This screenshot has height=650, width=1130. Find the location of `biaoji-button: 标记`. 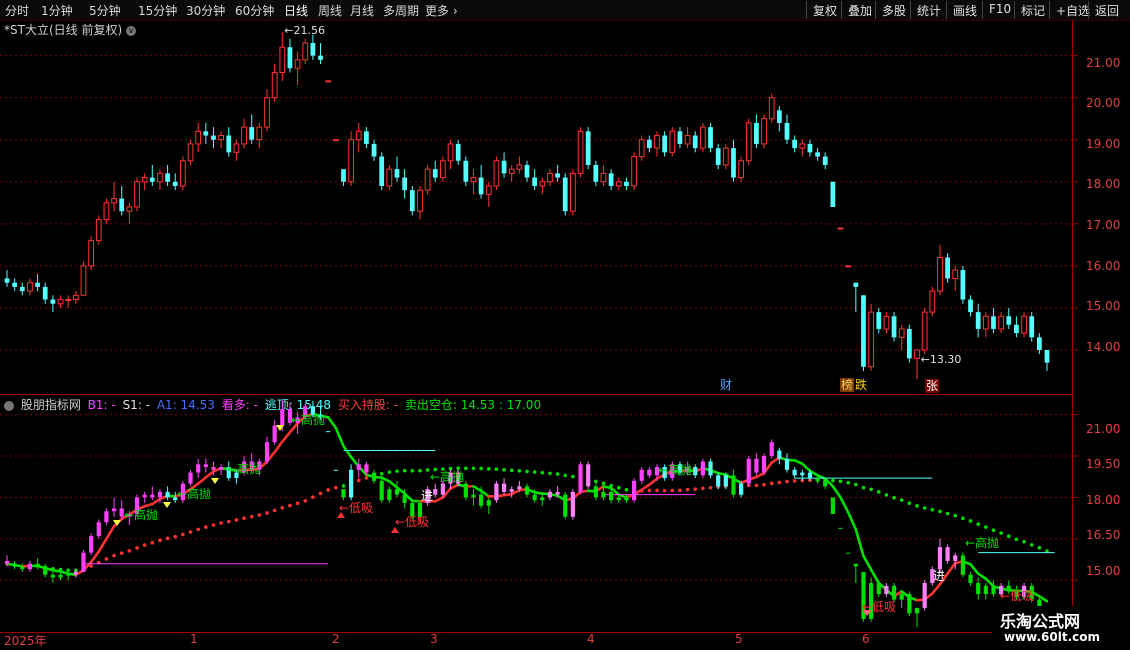

biaoji-button: 标记 is located at coordinates (1032, 10).